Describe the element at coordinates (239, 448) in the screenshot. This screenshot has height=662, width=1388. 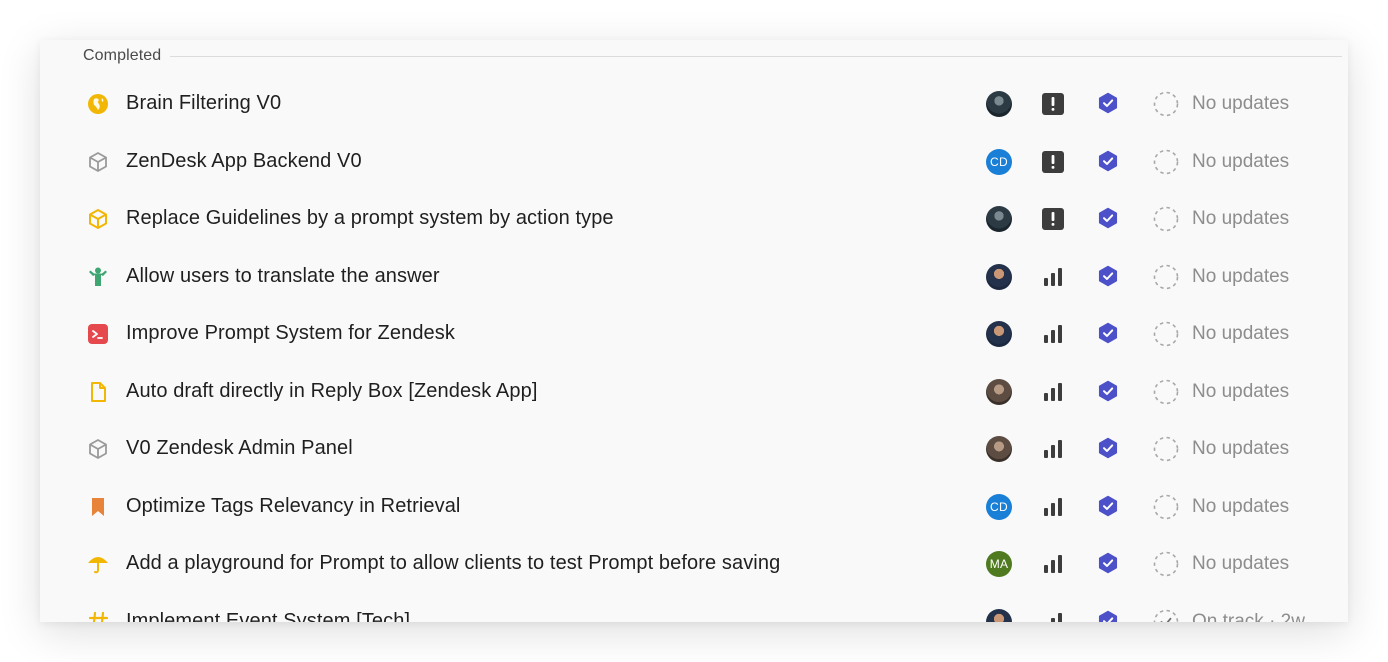
I see `project-title: V0 Zendesk Admin Panel` at that location.